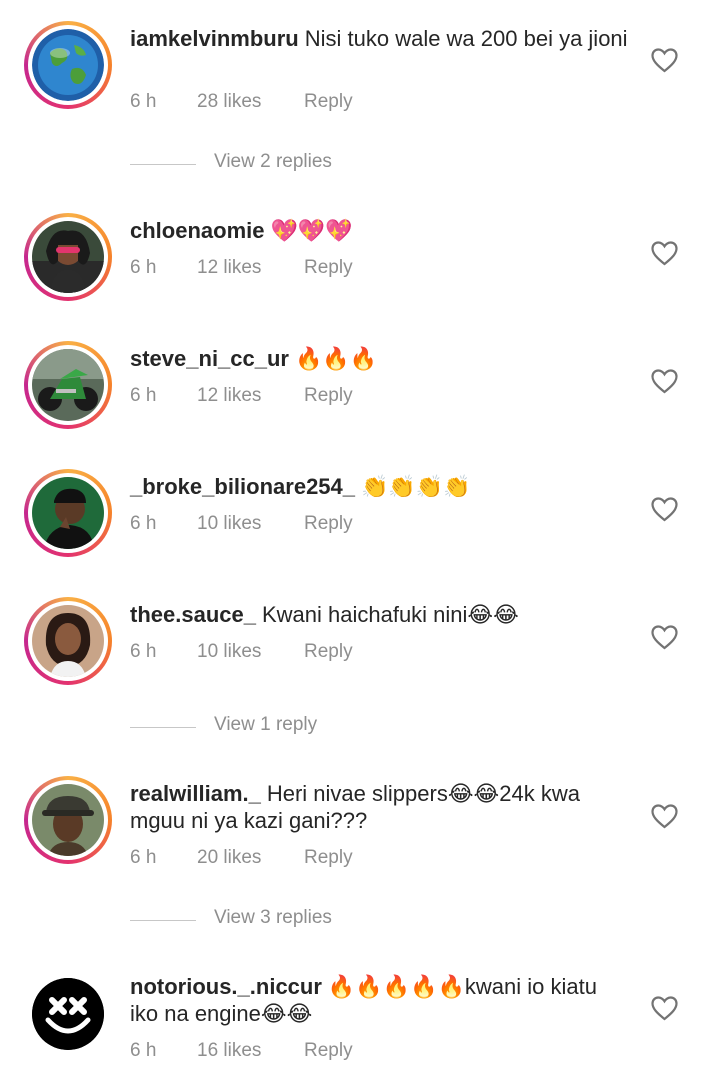 The width and height of the screenshot is (720, 1080). Describe the element at coordinates (466, 38) in the screenshot. I see `comment-text: Nisi tuko wale wa 200 bei ya jioni` at that location.